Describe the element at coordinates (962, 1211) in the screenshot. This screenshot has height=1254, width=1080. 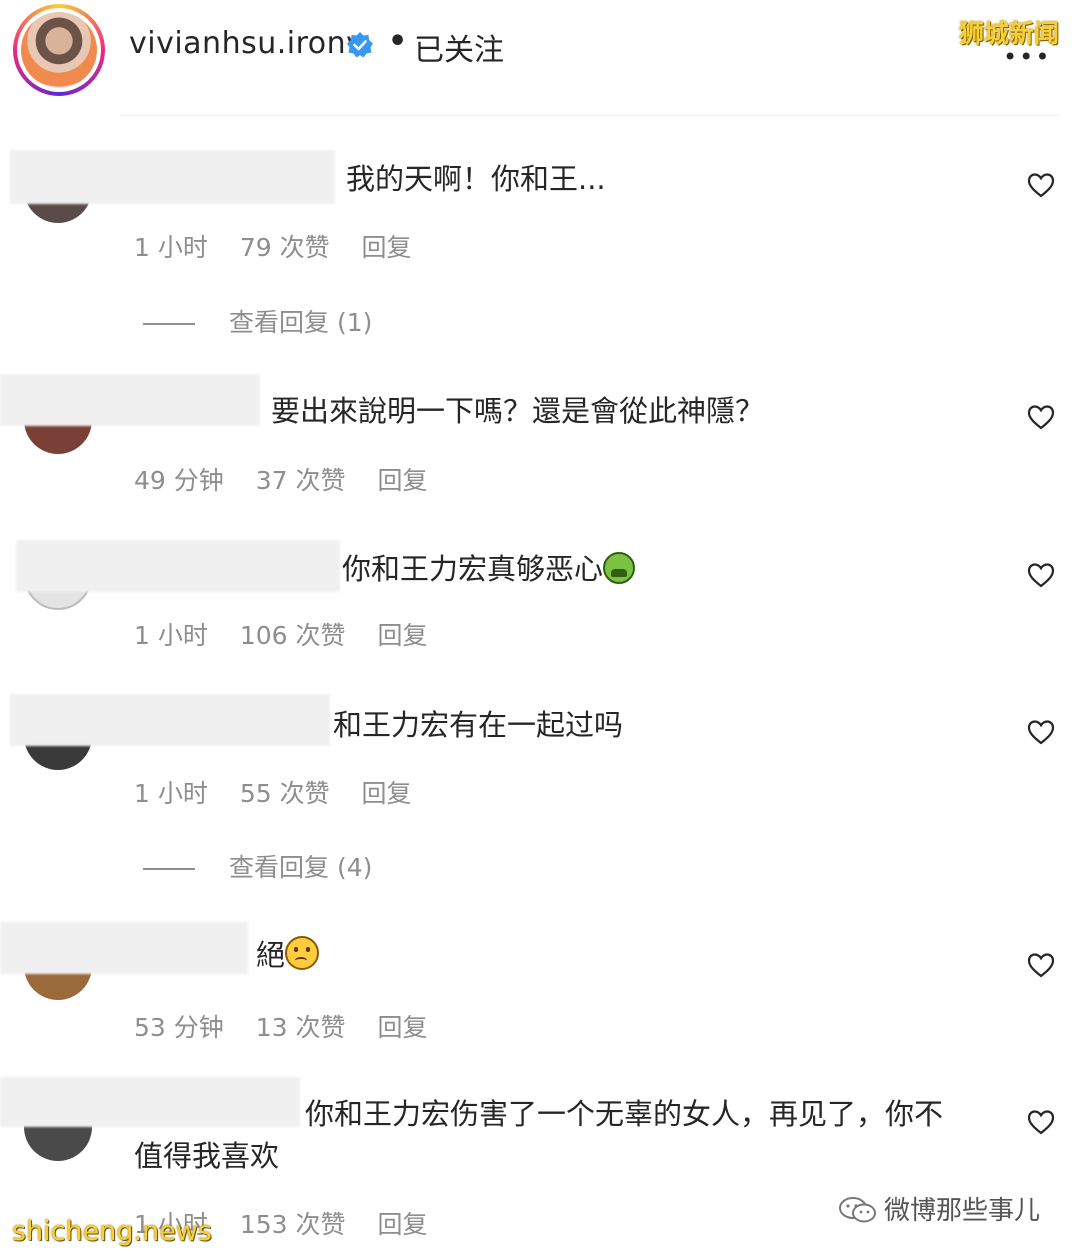
I see `brand-label: 微博那些事儿` at that location.